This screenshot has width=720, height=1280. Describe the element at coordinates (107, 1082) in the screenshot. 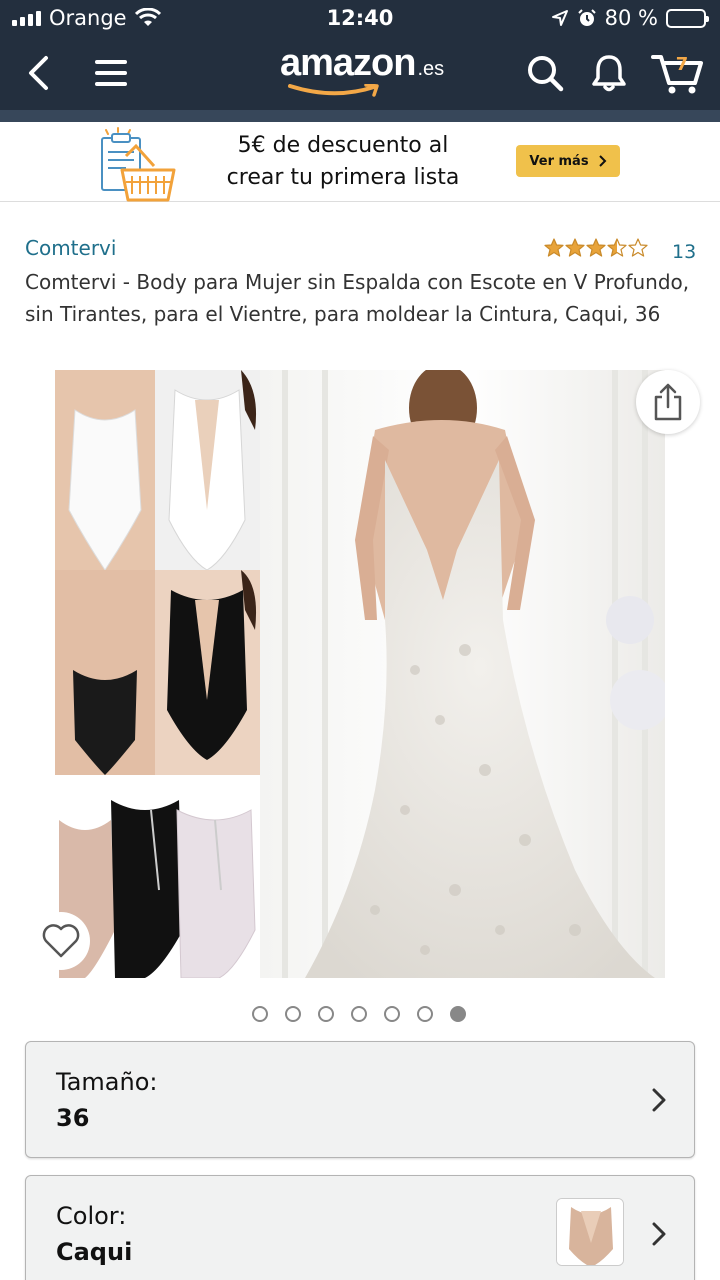

I see `size-label: Tamaño:` at that location.